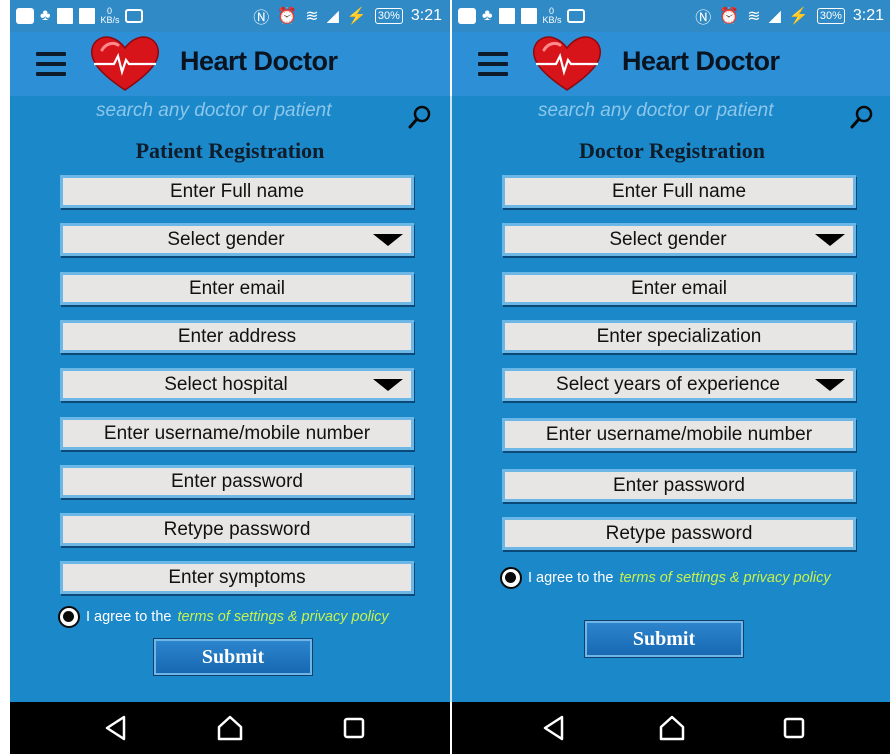 The image size is (890, 754). What do you see at coordinates (679, 384) in the screenshot?
I see `experience-select: Select years of experience` at bounding box center [679, 384].